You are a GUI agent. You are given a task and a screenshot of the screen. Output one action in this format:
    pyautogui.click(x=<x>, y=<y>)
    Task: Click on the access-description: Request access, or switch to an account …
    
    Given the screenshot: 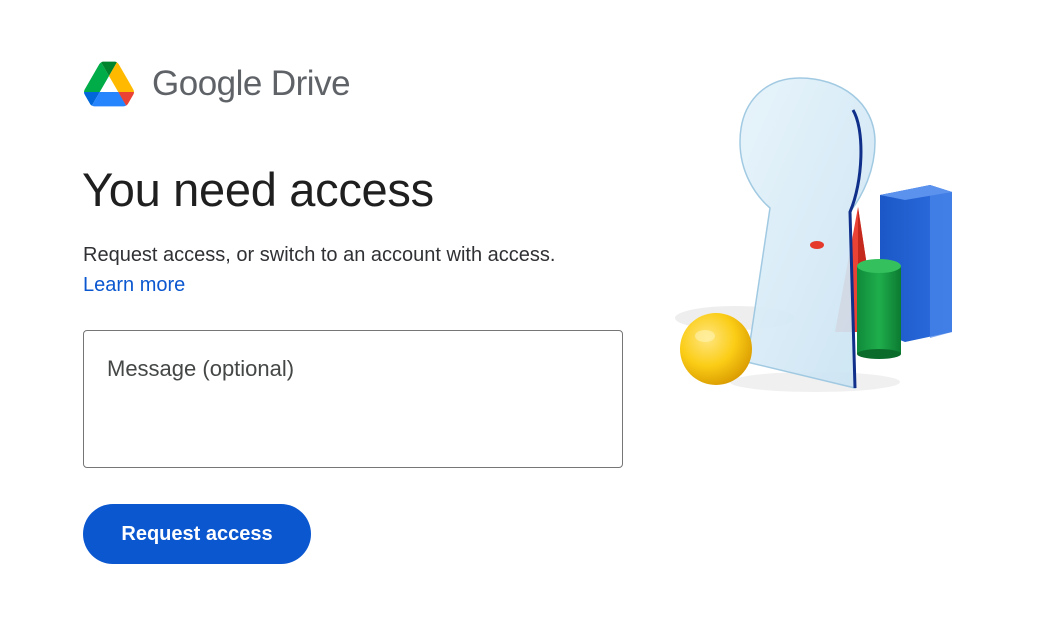 What is the action you would take?
    pyautogui.click(x=319, y=255)
    